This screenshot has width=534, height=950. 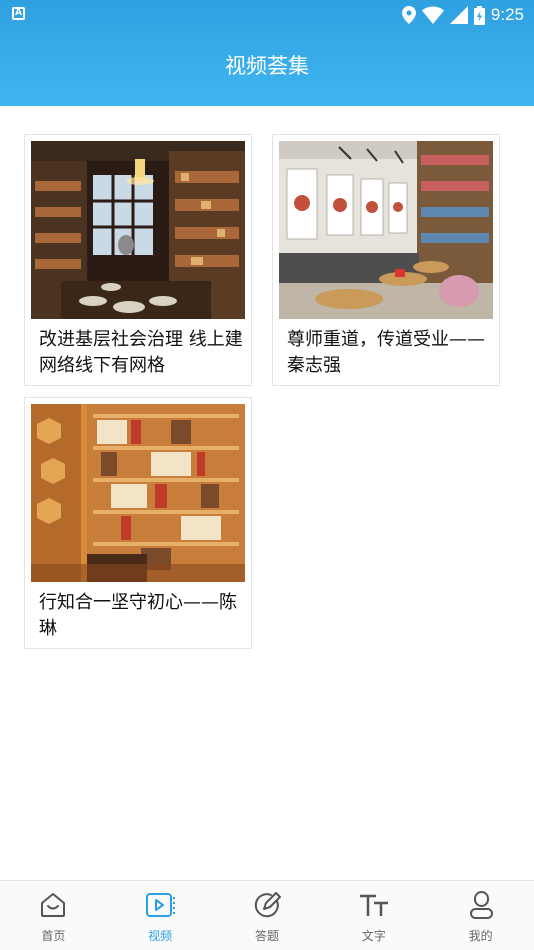 I want to click on tab-mine-label: 我的, so click(x=480, y=936).